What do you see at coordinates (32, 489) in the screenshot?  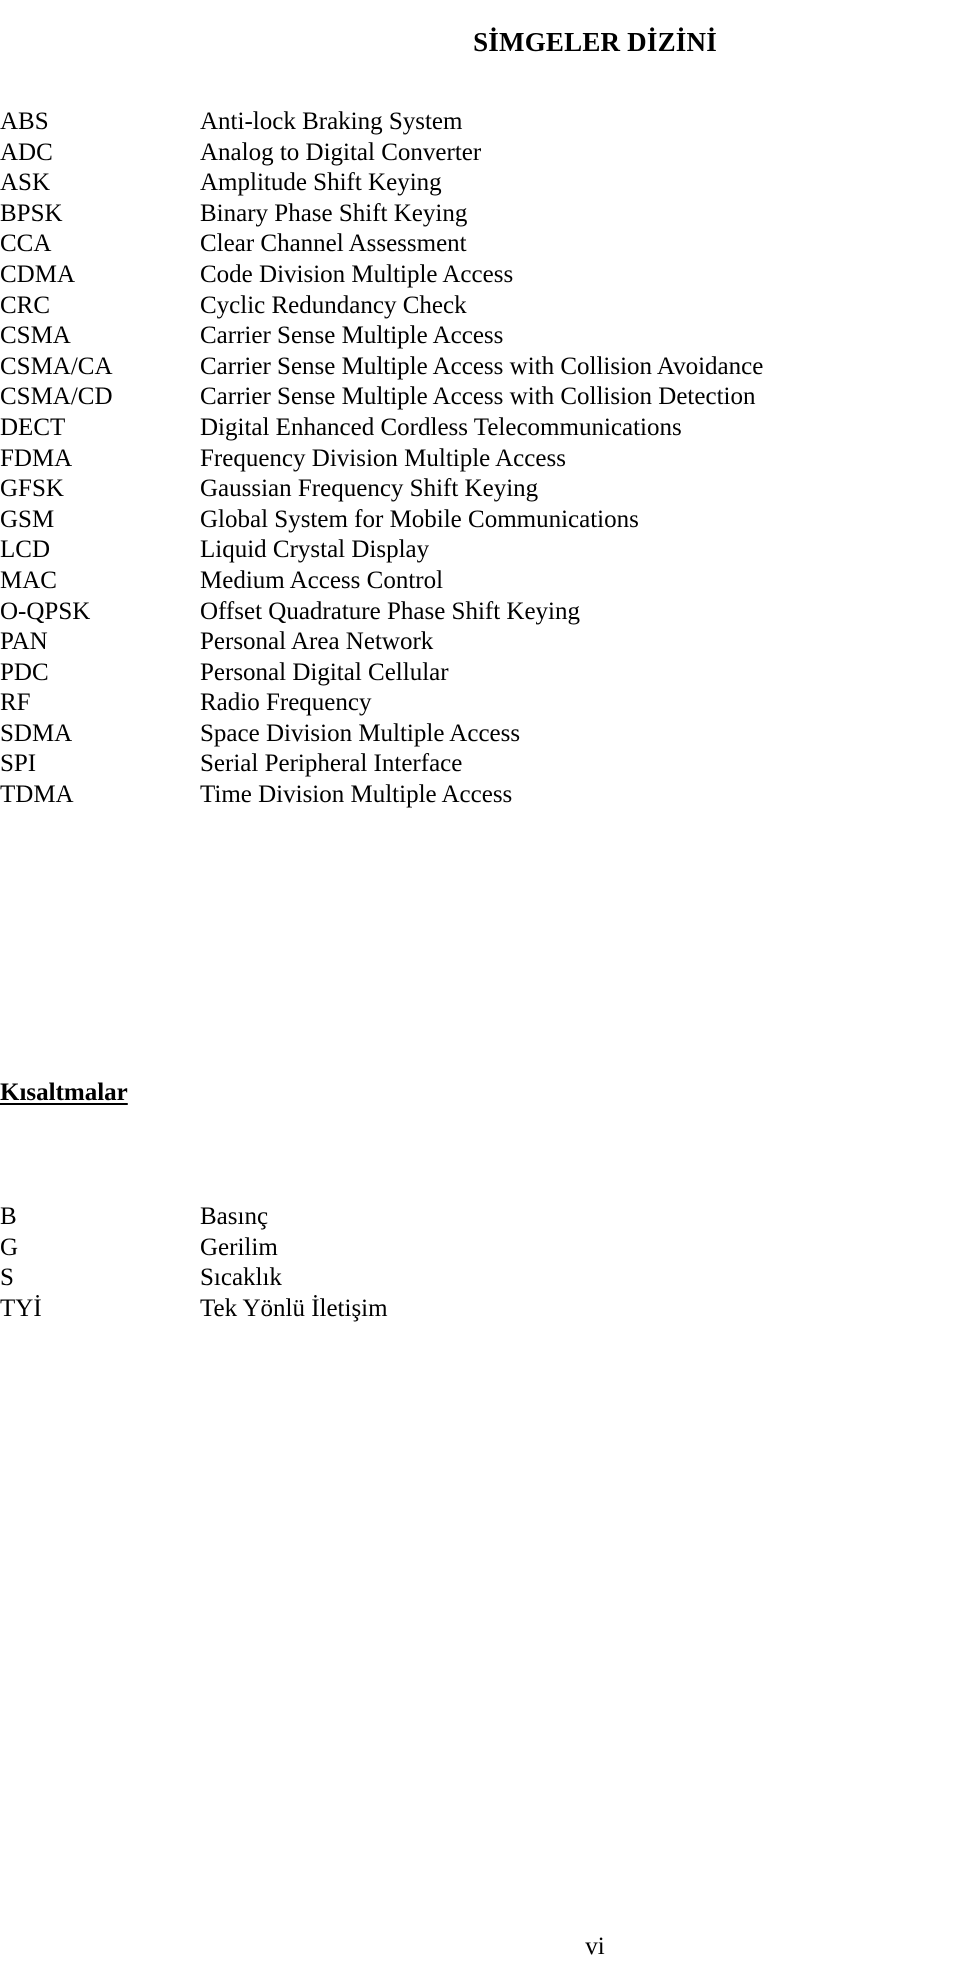 I see `acronym-term: GFSK` at bounding box center [32, 489].